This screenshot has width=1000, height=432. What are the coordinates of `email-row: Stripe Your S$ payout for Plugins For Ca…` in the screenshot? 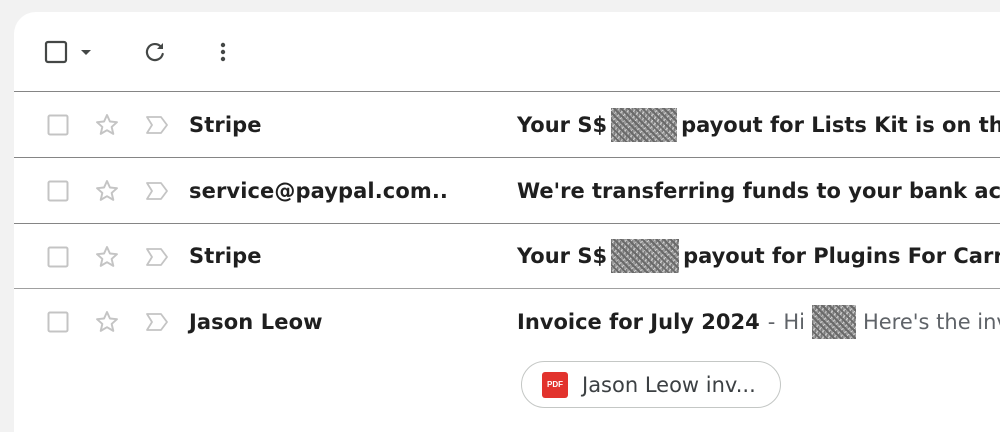 It's located at (507, 255).